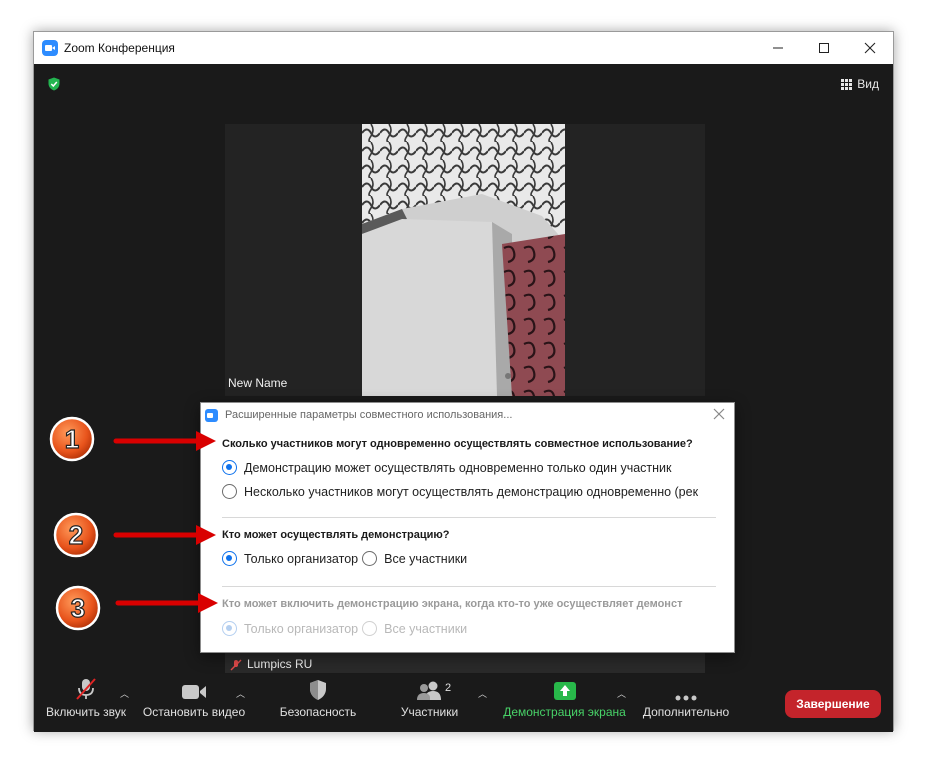 This screenshot has height=763, width=926. Describe the element at coordinates (425, 559) in the screenshot. I see `option-all-participants: Все участники` at that location.